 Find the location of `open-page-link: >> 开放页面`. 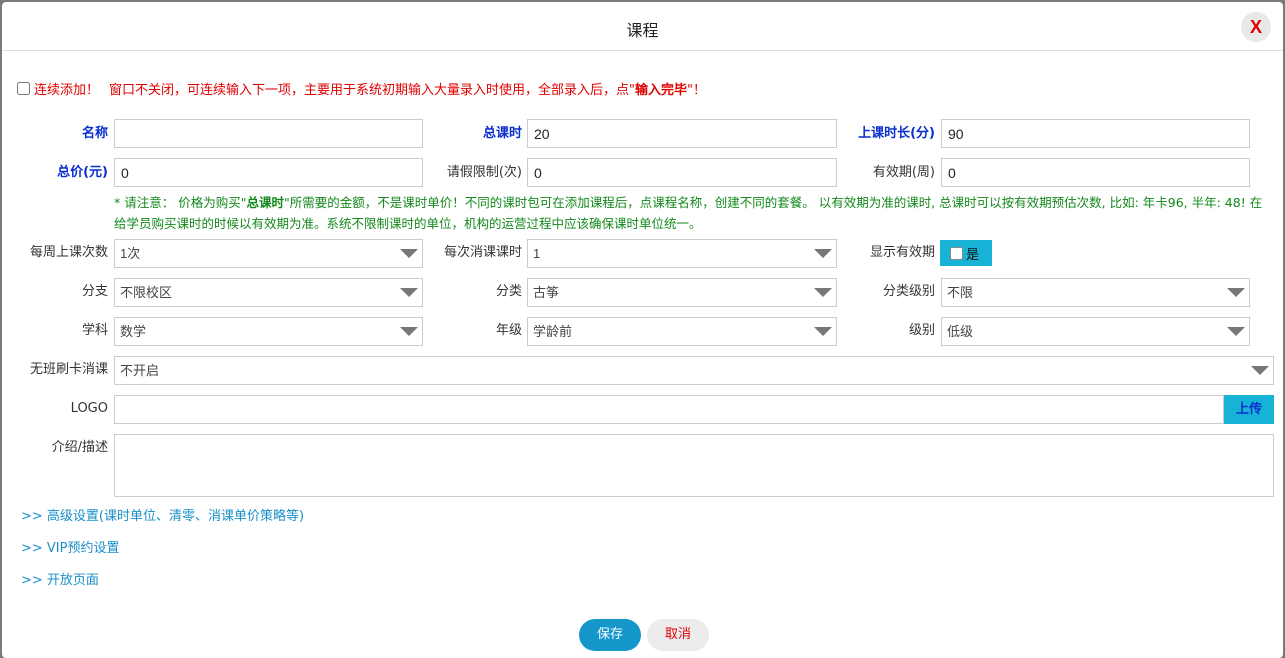

open-page-link: >> 开放页面 is located at coordinates (60, 578).